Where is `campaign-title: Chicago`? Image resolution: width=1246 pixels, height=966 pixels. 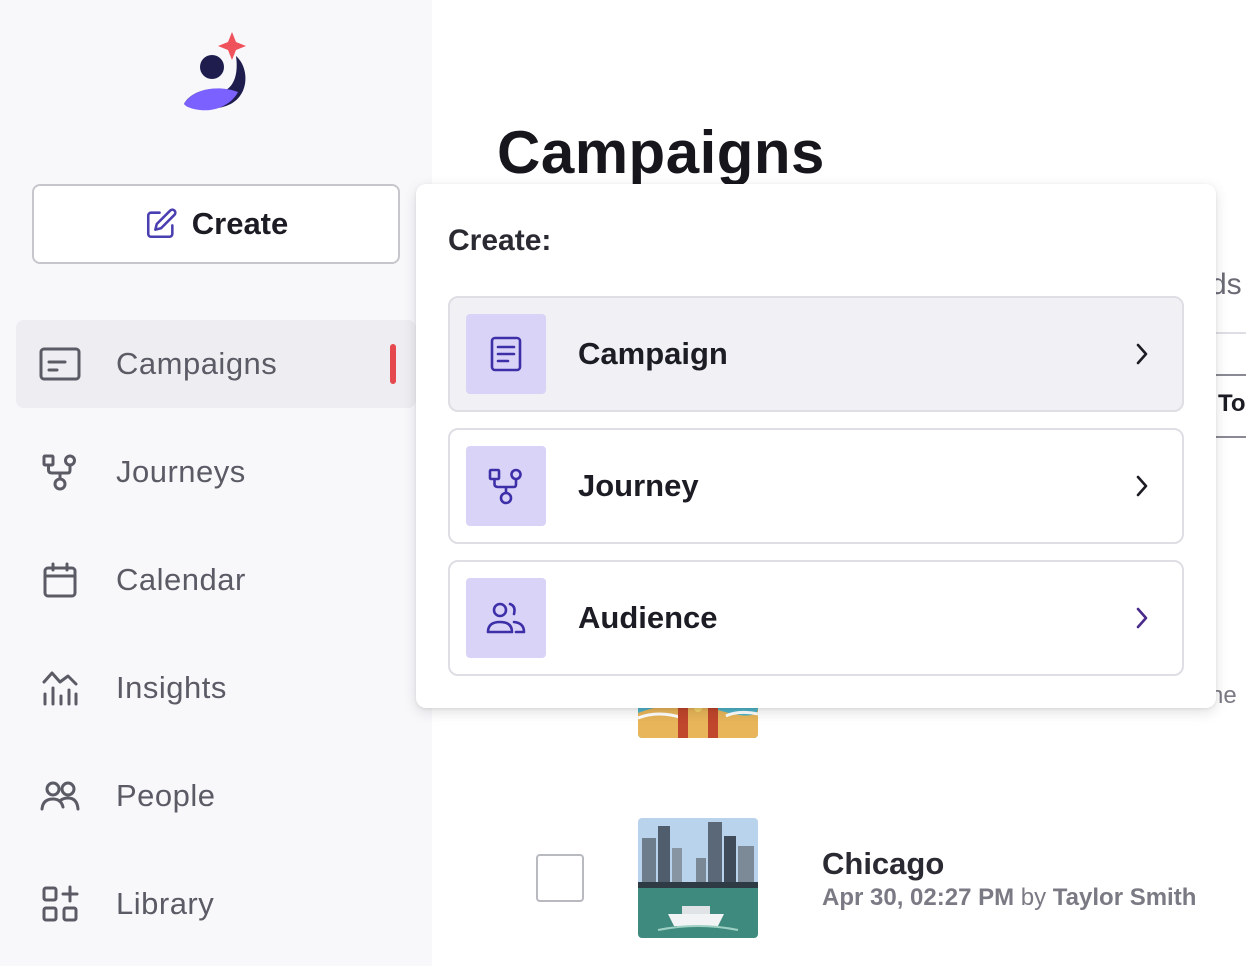 campaign-title: Chicago is located at coordinates (883, 864).